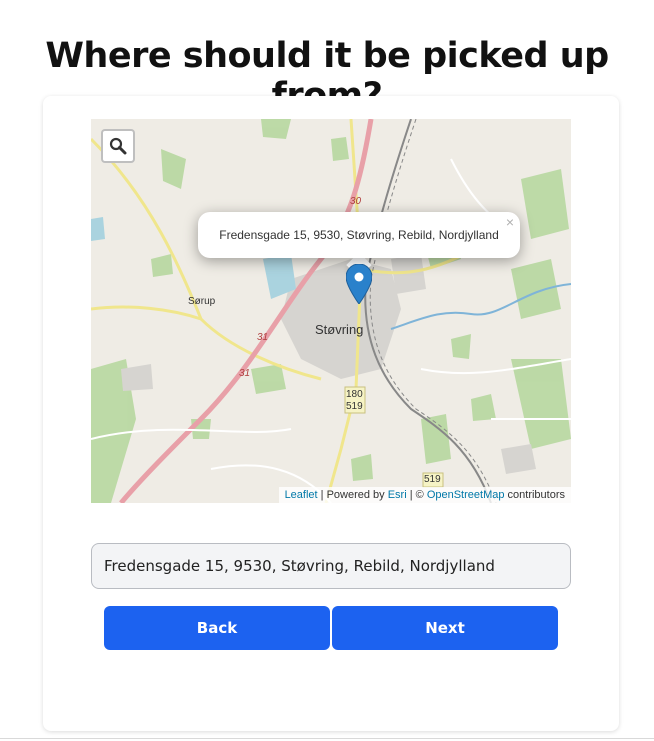 The height and width of the screenshot is (741, 654). I want to click on map-search-button, so click(118, 146).